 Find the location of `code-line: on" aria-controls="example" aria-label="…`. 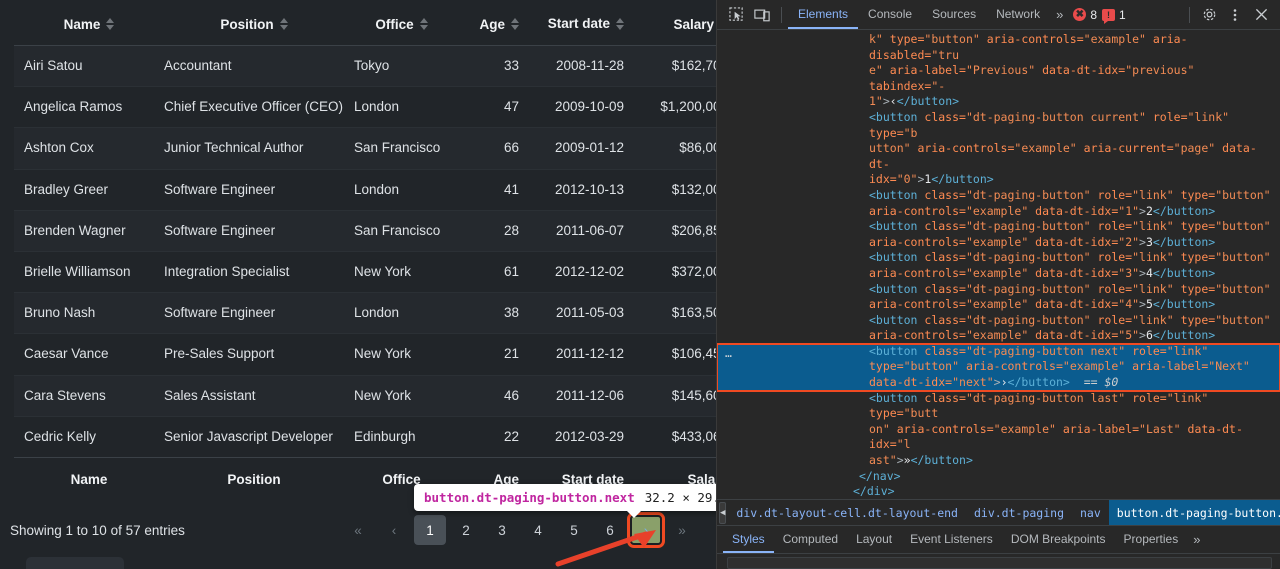

code-line: on" aria-controls="example" aria-label="… is located at coordinates (998, 437).